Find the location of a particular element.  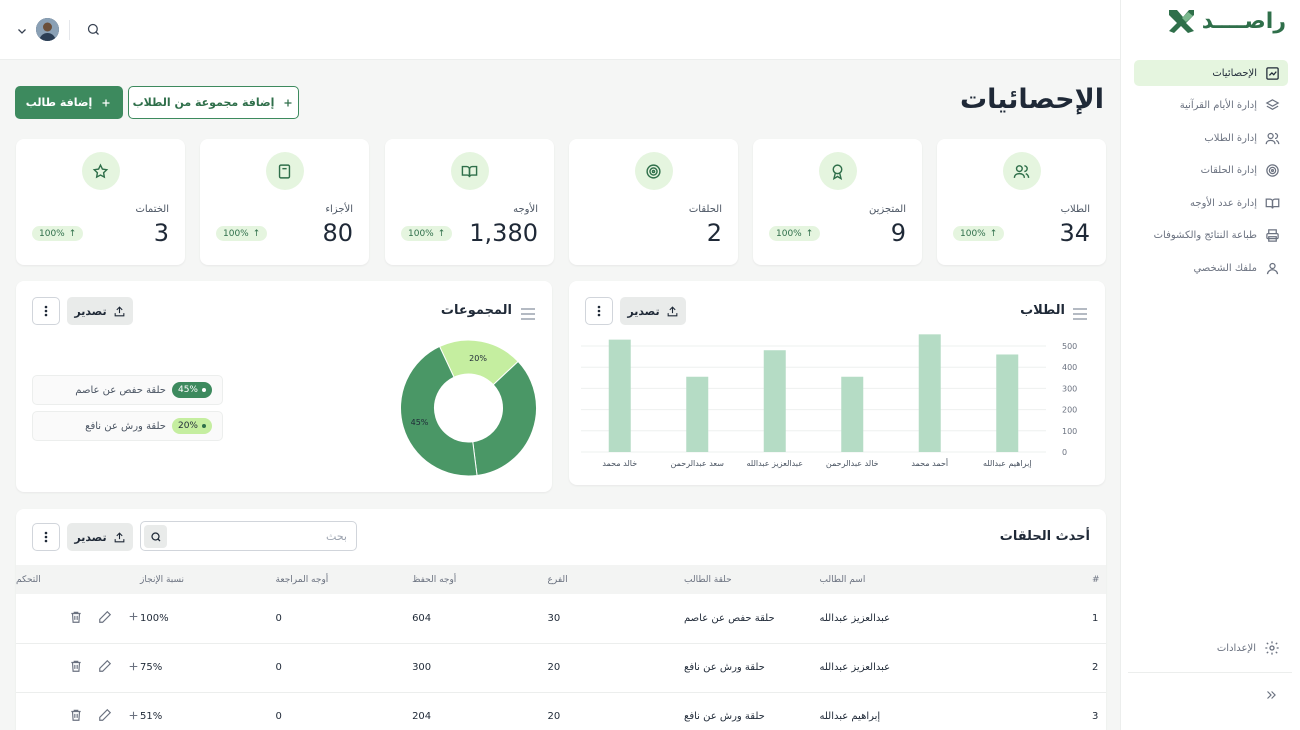

user-menu-chevron is located at coordinates (22, 31).